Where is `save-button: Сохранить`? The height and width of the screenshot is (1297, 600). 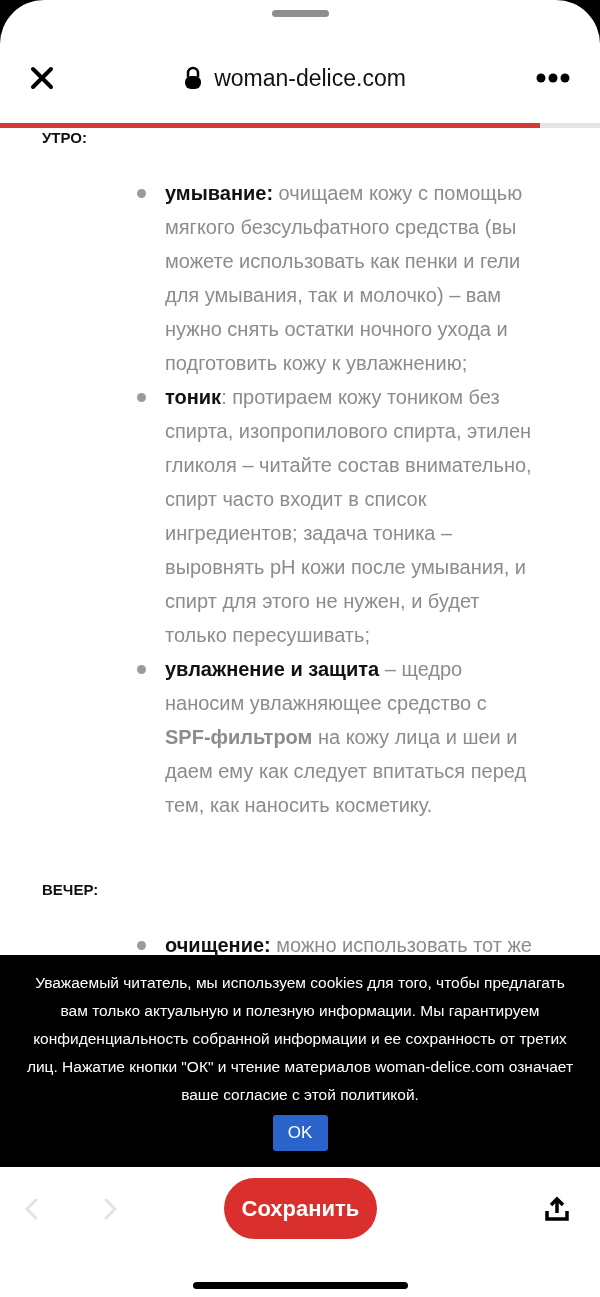
save-button: Сохранить is located at coordinates (300, 1208).